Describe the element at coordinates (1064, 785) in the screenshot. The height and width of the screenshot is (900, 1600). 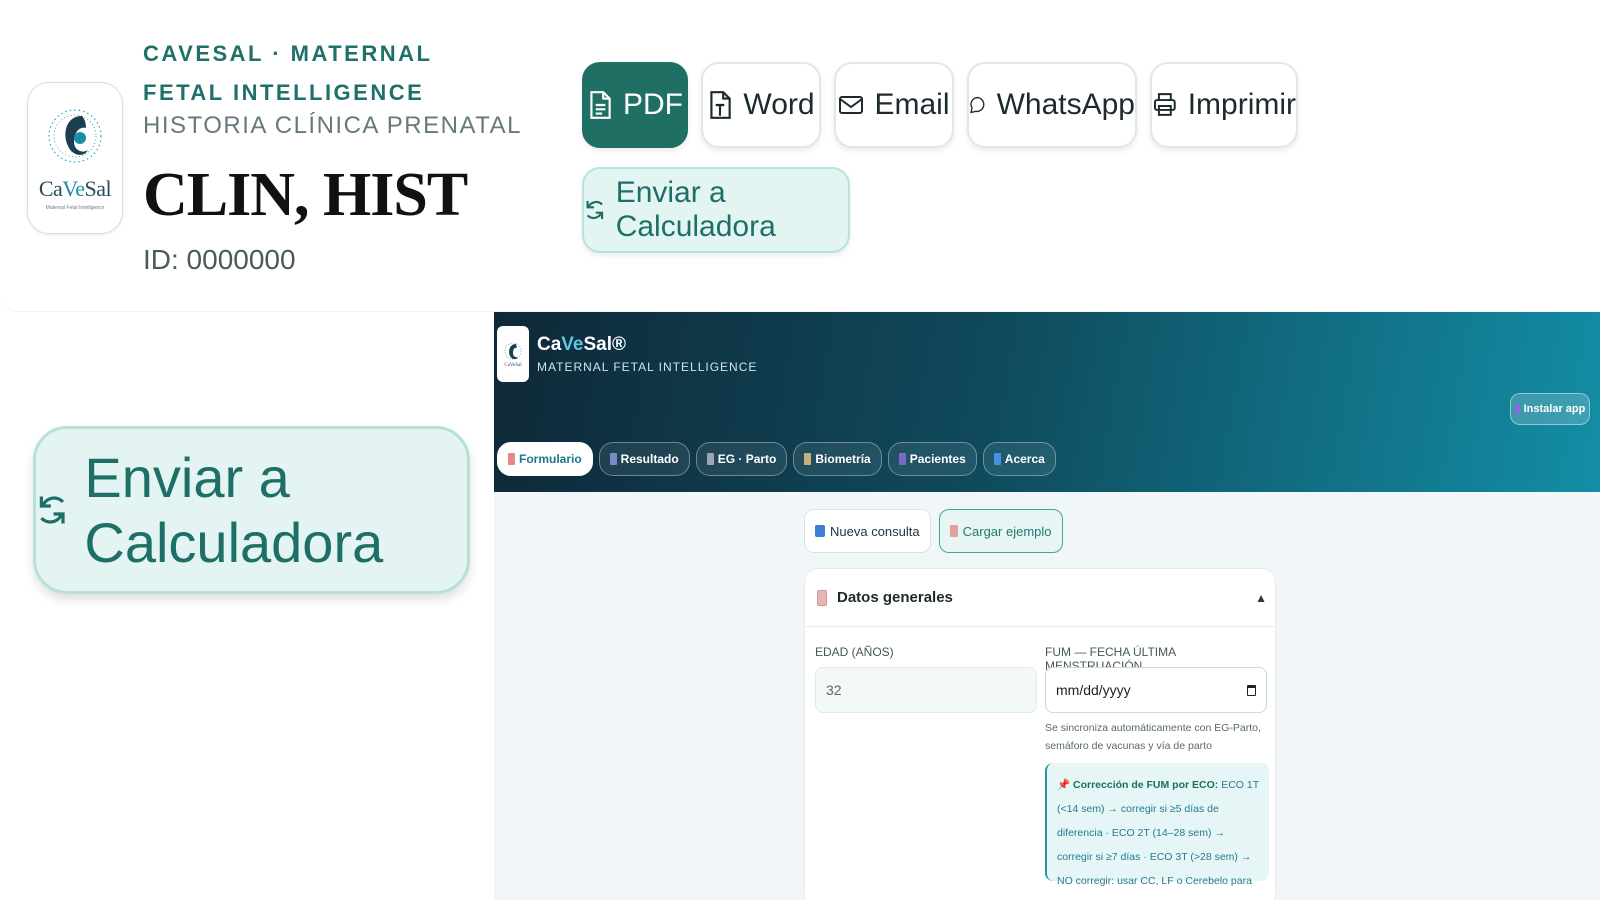
I see `pin-icon: 📌` at that location.